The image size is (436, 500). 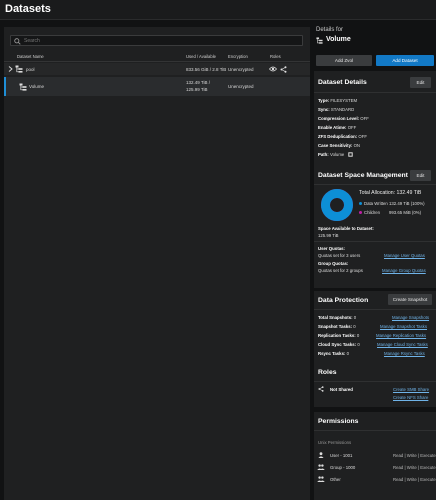 I want to click on card-title: Dataset Space Management, so click(x=363, y=175).